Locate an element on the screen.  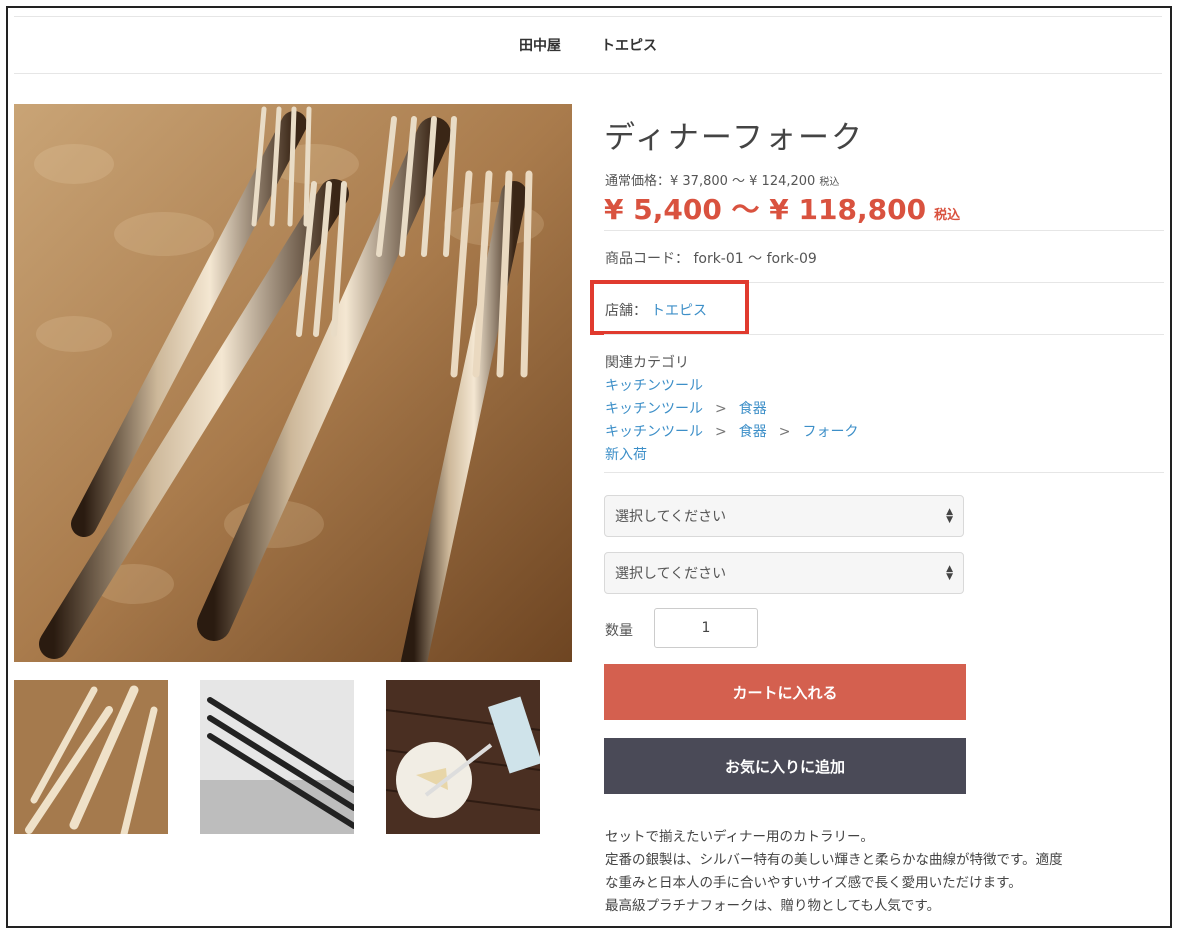
category-link-fork: フォーク is located at coordinates (830, 432).